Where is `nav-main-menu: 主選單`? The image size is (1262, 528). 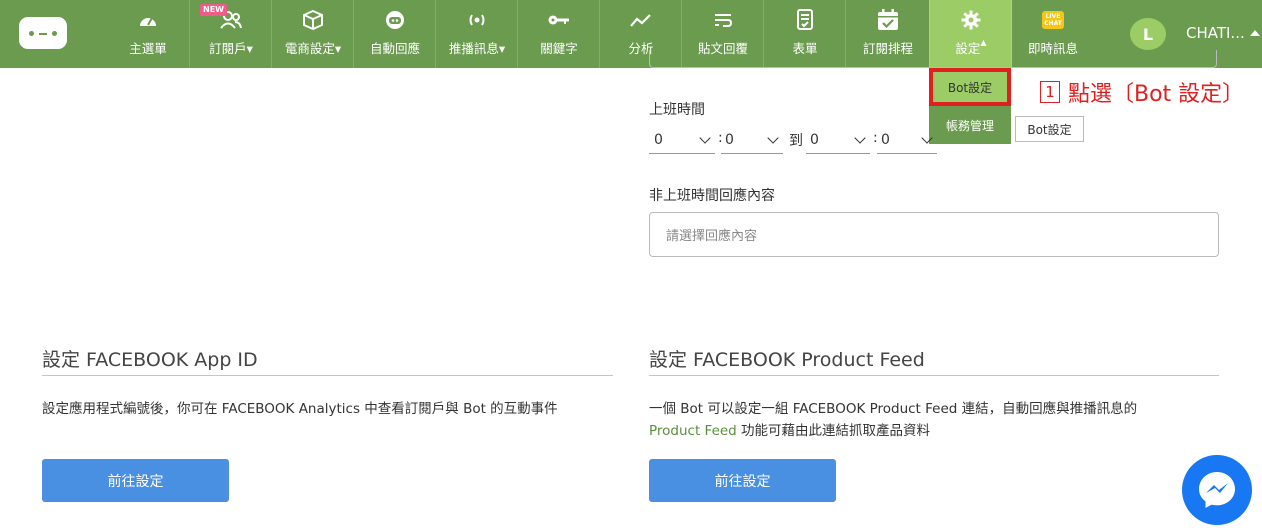
nav-main-menu: 主選單 is located at coordinates (148, 34).